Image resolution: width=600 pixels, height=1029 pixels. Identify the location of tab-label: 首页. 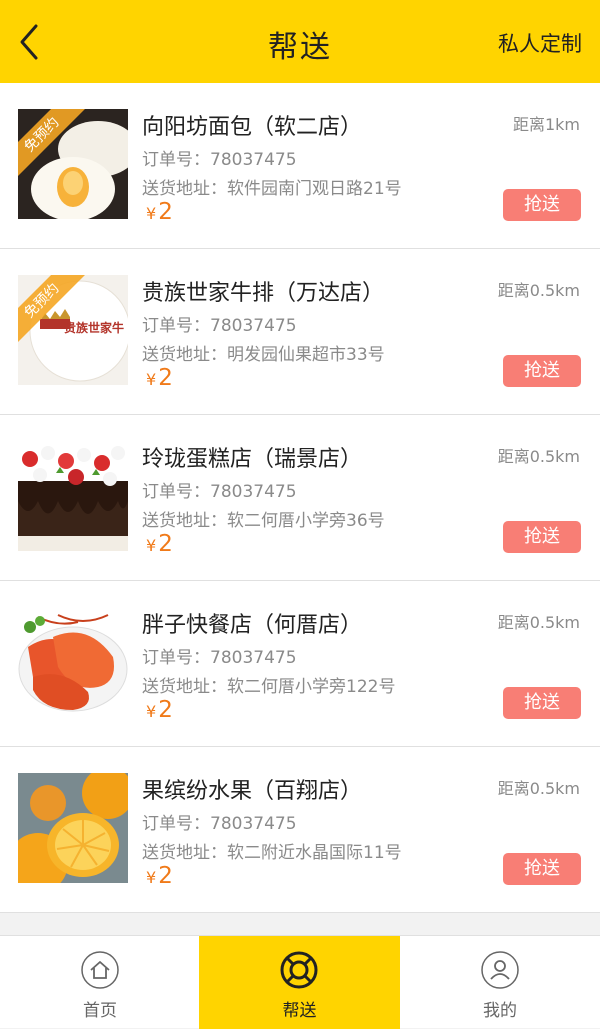
(100, 1011).